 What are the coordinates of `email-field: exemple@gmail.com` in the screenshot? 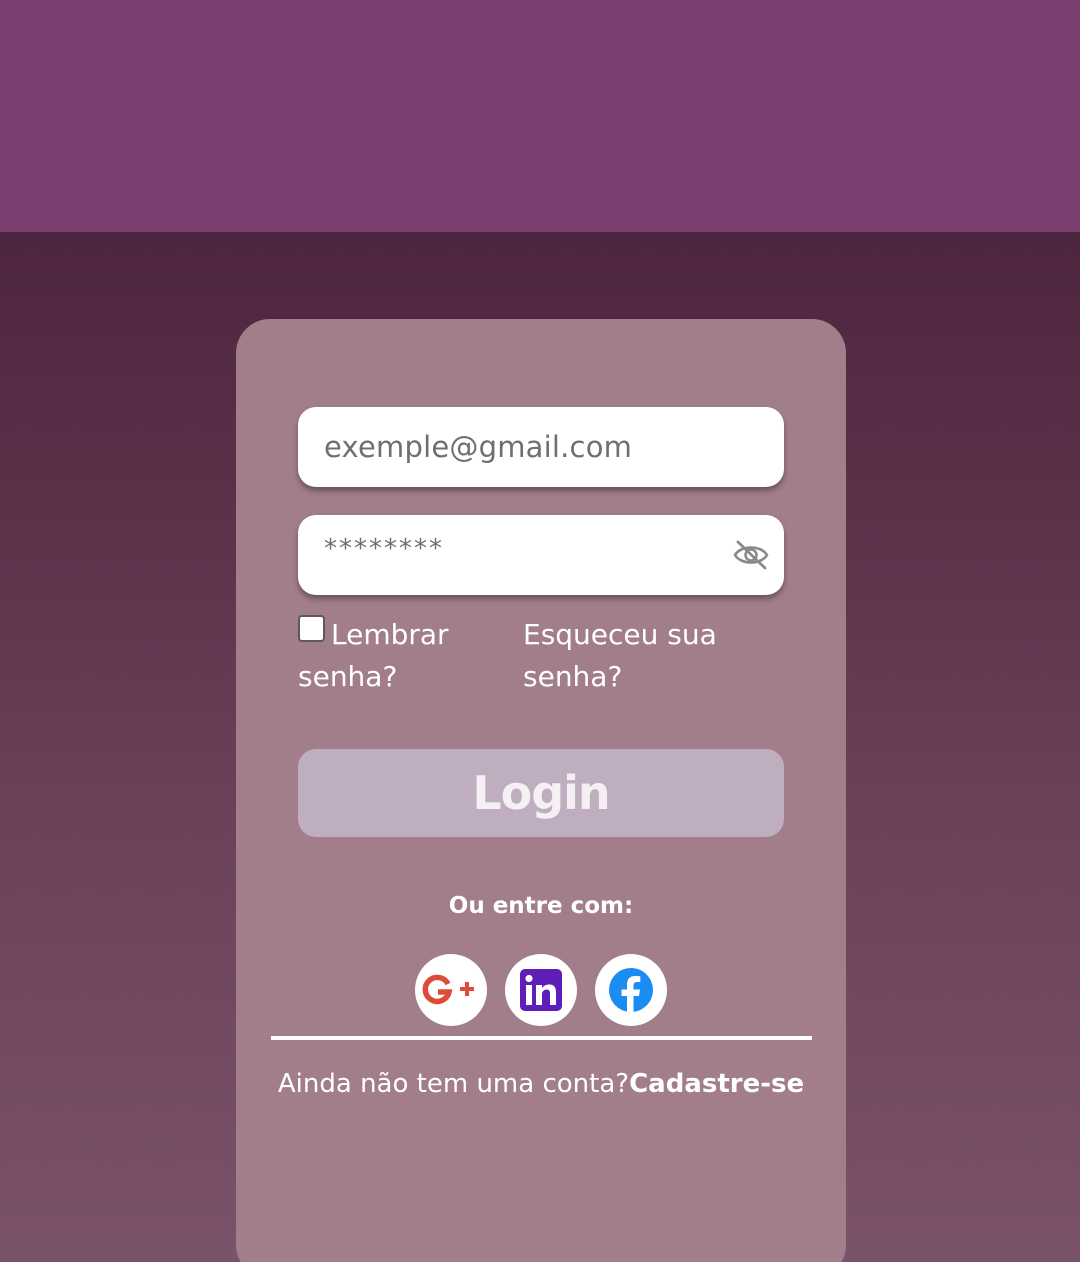 It's located at (541, 447).